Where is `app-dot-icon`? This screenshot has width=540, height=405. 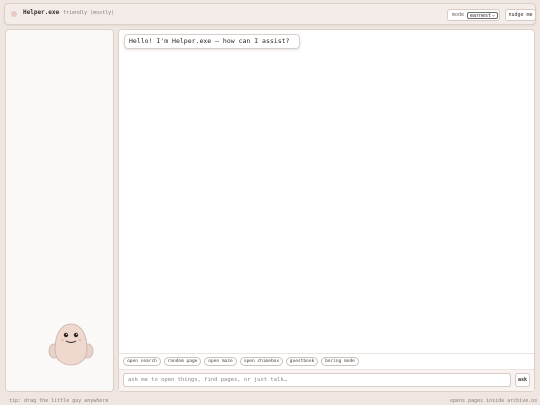
app-dot-icon is located at coordinates (14, 14).